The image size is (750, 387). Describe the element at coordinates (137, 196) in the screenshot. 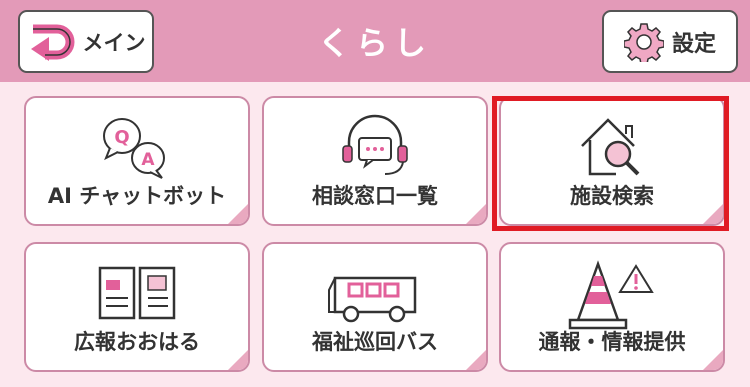

I see `tile-label: AI チャットボット` at that location.